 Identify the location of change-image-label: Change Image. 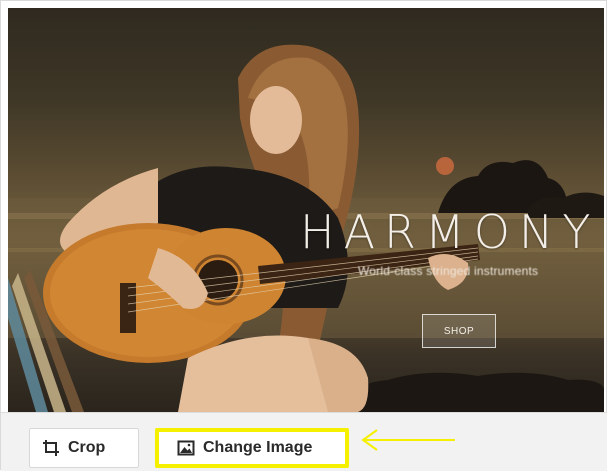
(258, 447).